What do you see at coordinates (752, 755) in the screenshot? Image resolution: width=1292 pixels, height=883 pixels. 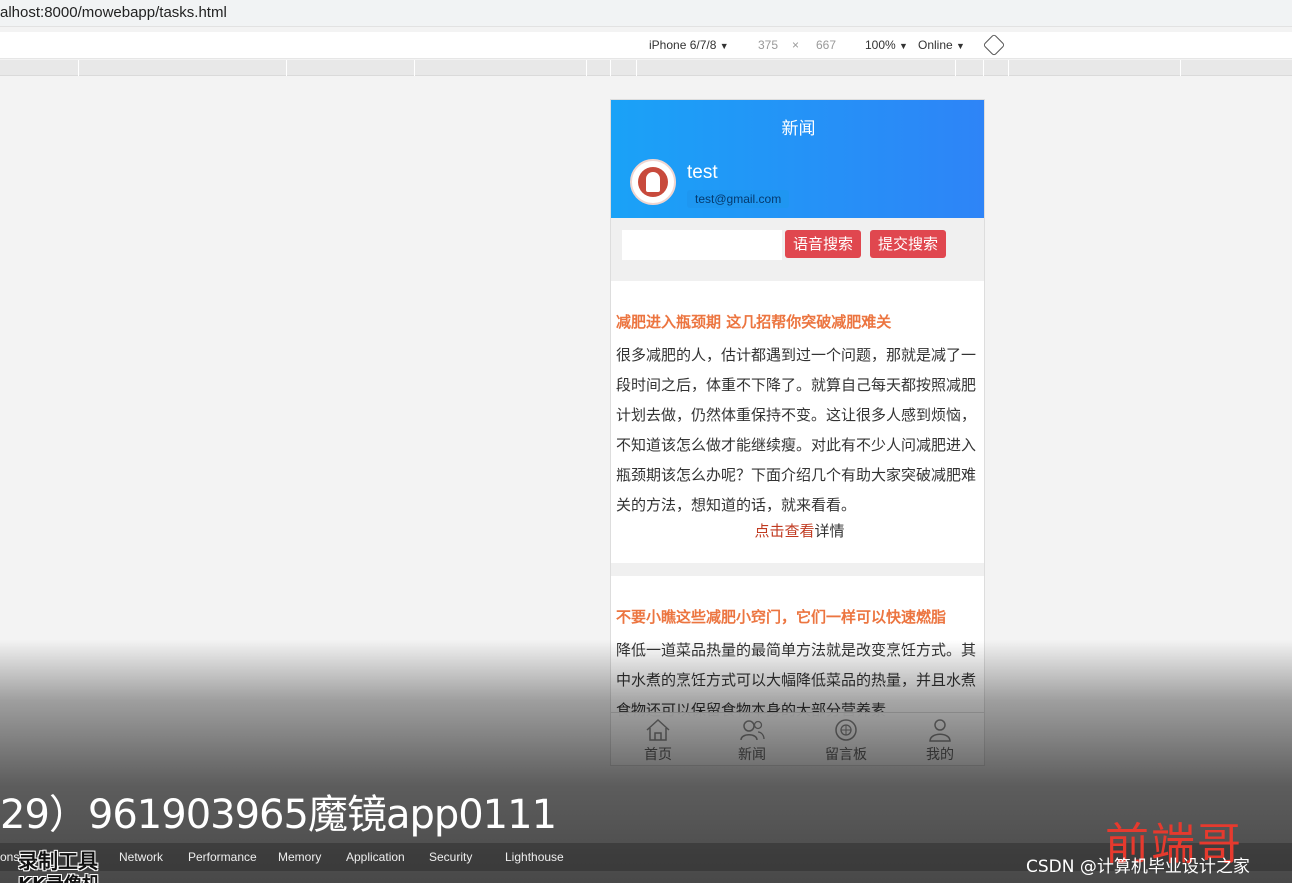 I see `tab-news-label: 新闻` at bounding box center [752, 755].